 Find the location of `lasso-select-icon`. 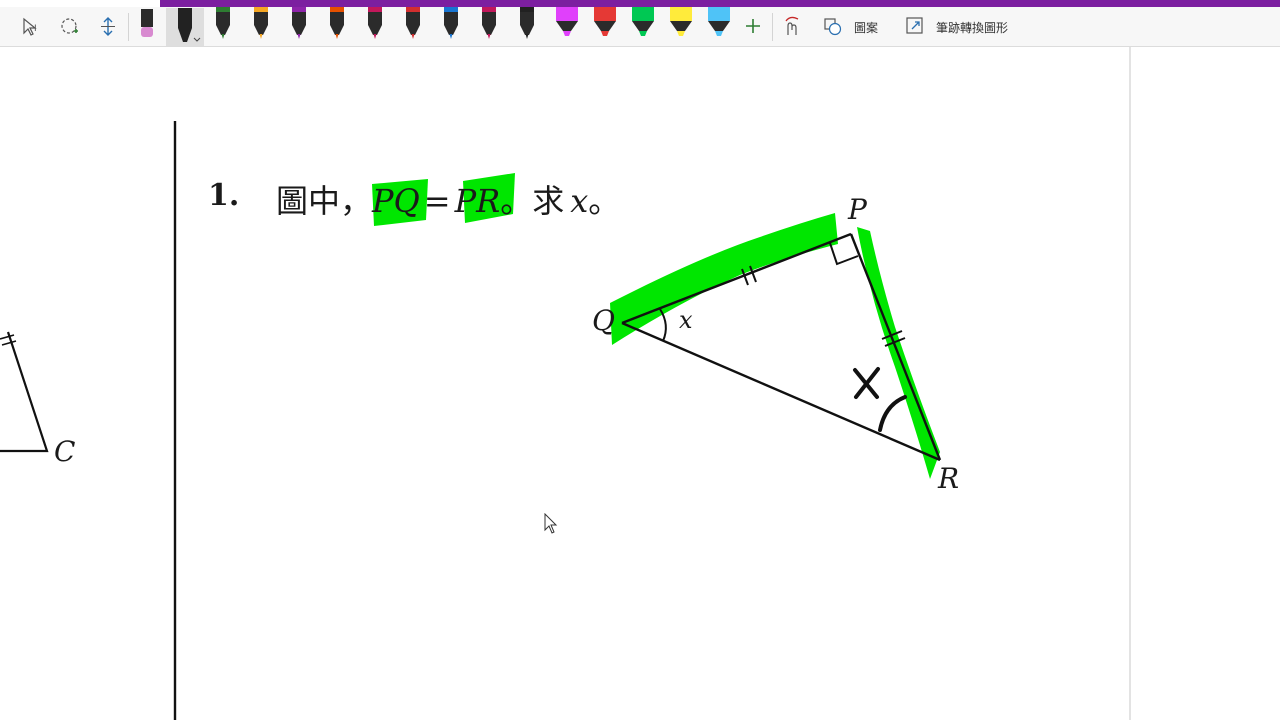

lasso-select-icon is located at coordinates (70, 26).